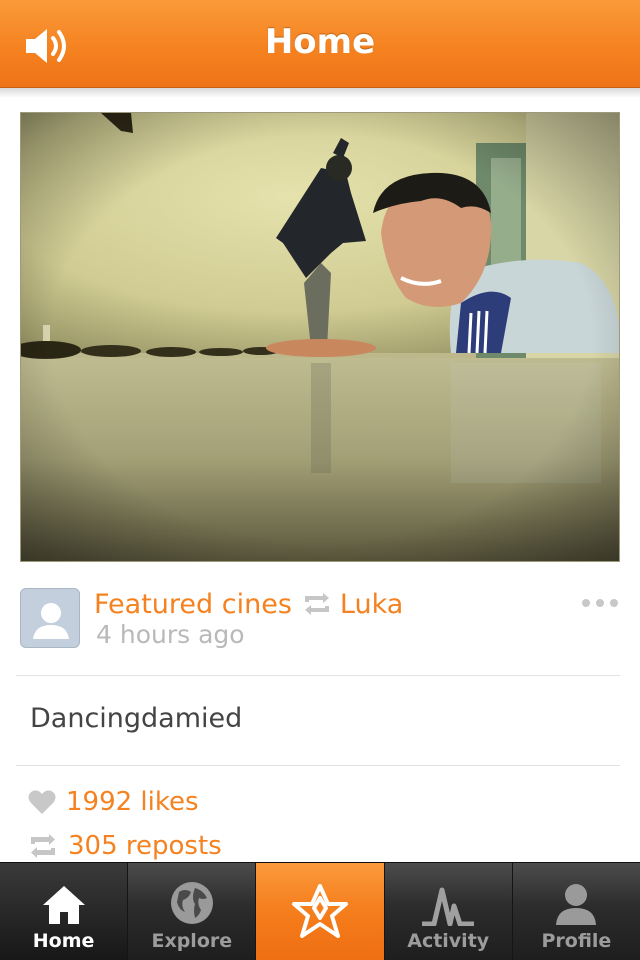 This screenshot has width=640, height=960. I want to click on post-caption: Dancingdamied, so click(136, 718).